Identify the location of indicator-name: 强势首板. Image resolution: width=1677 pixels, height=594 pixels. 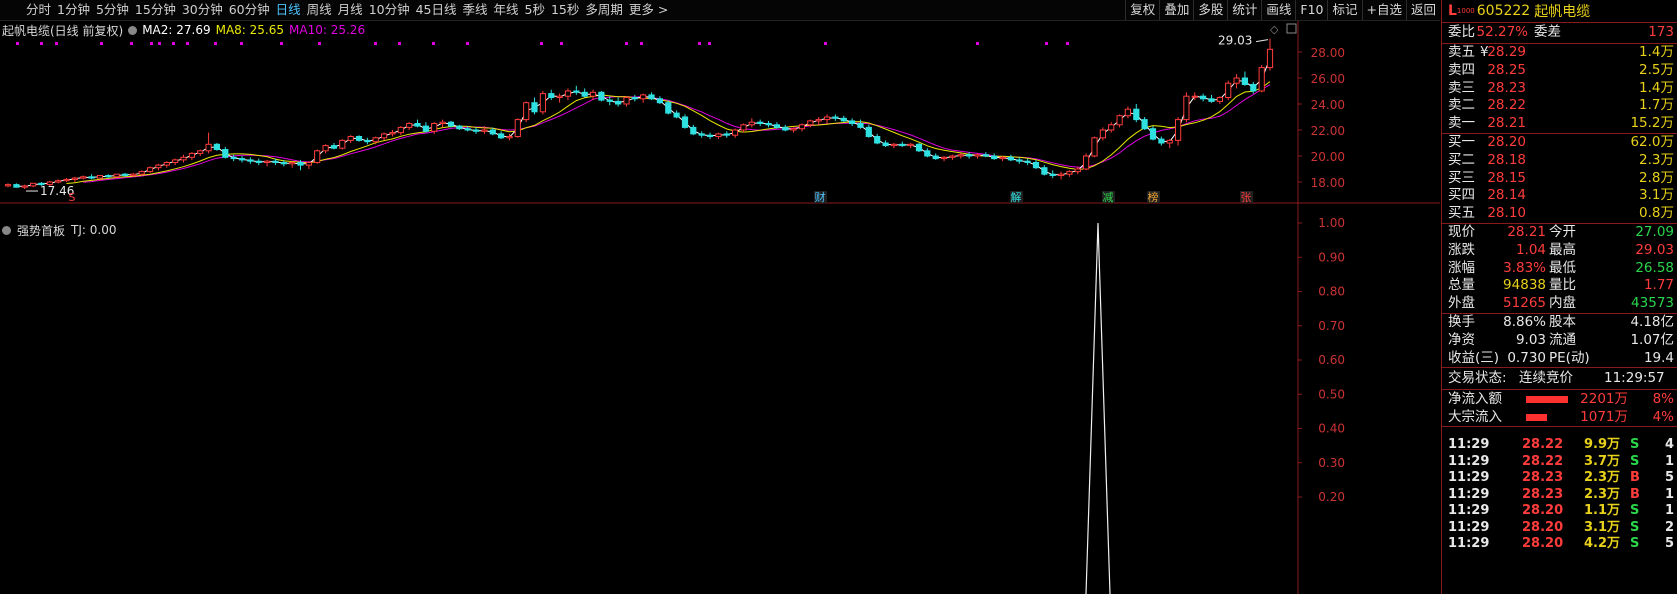
(41, 230).